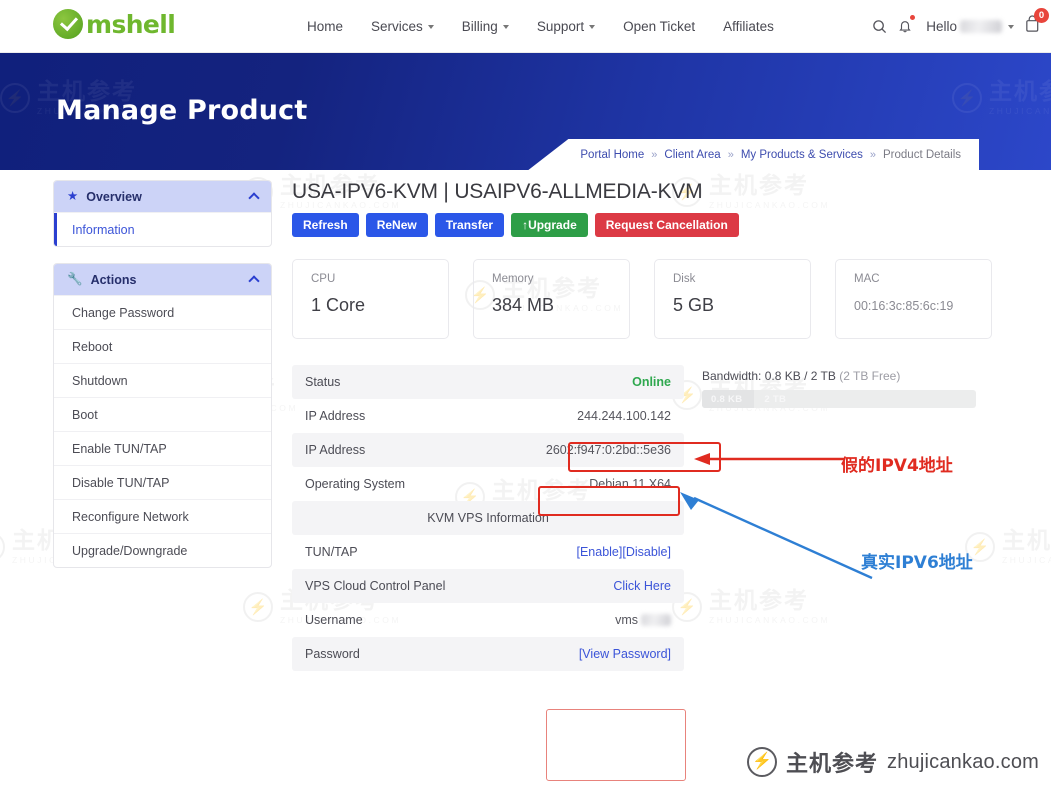  Describe the element at coordinates (513, 279) in the screenshot. I see `stat-label: Memory` at that location.